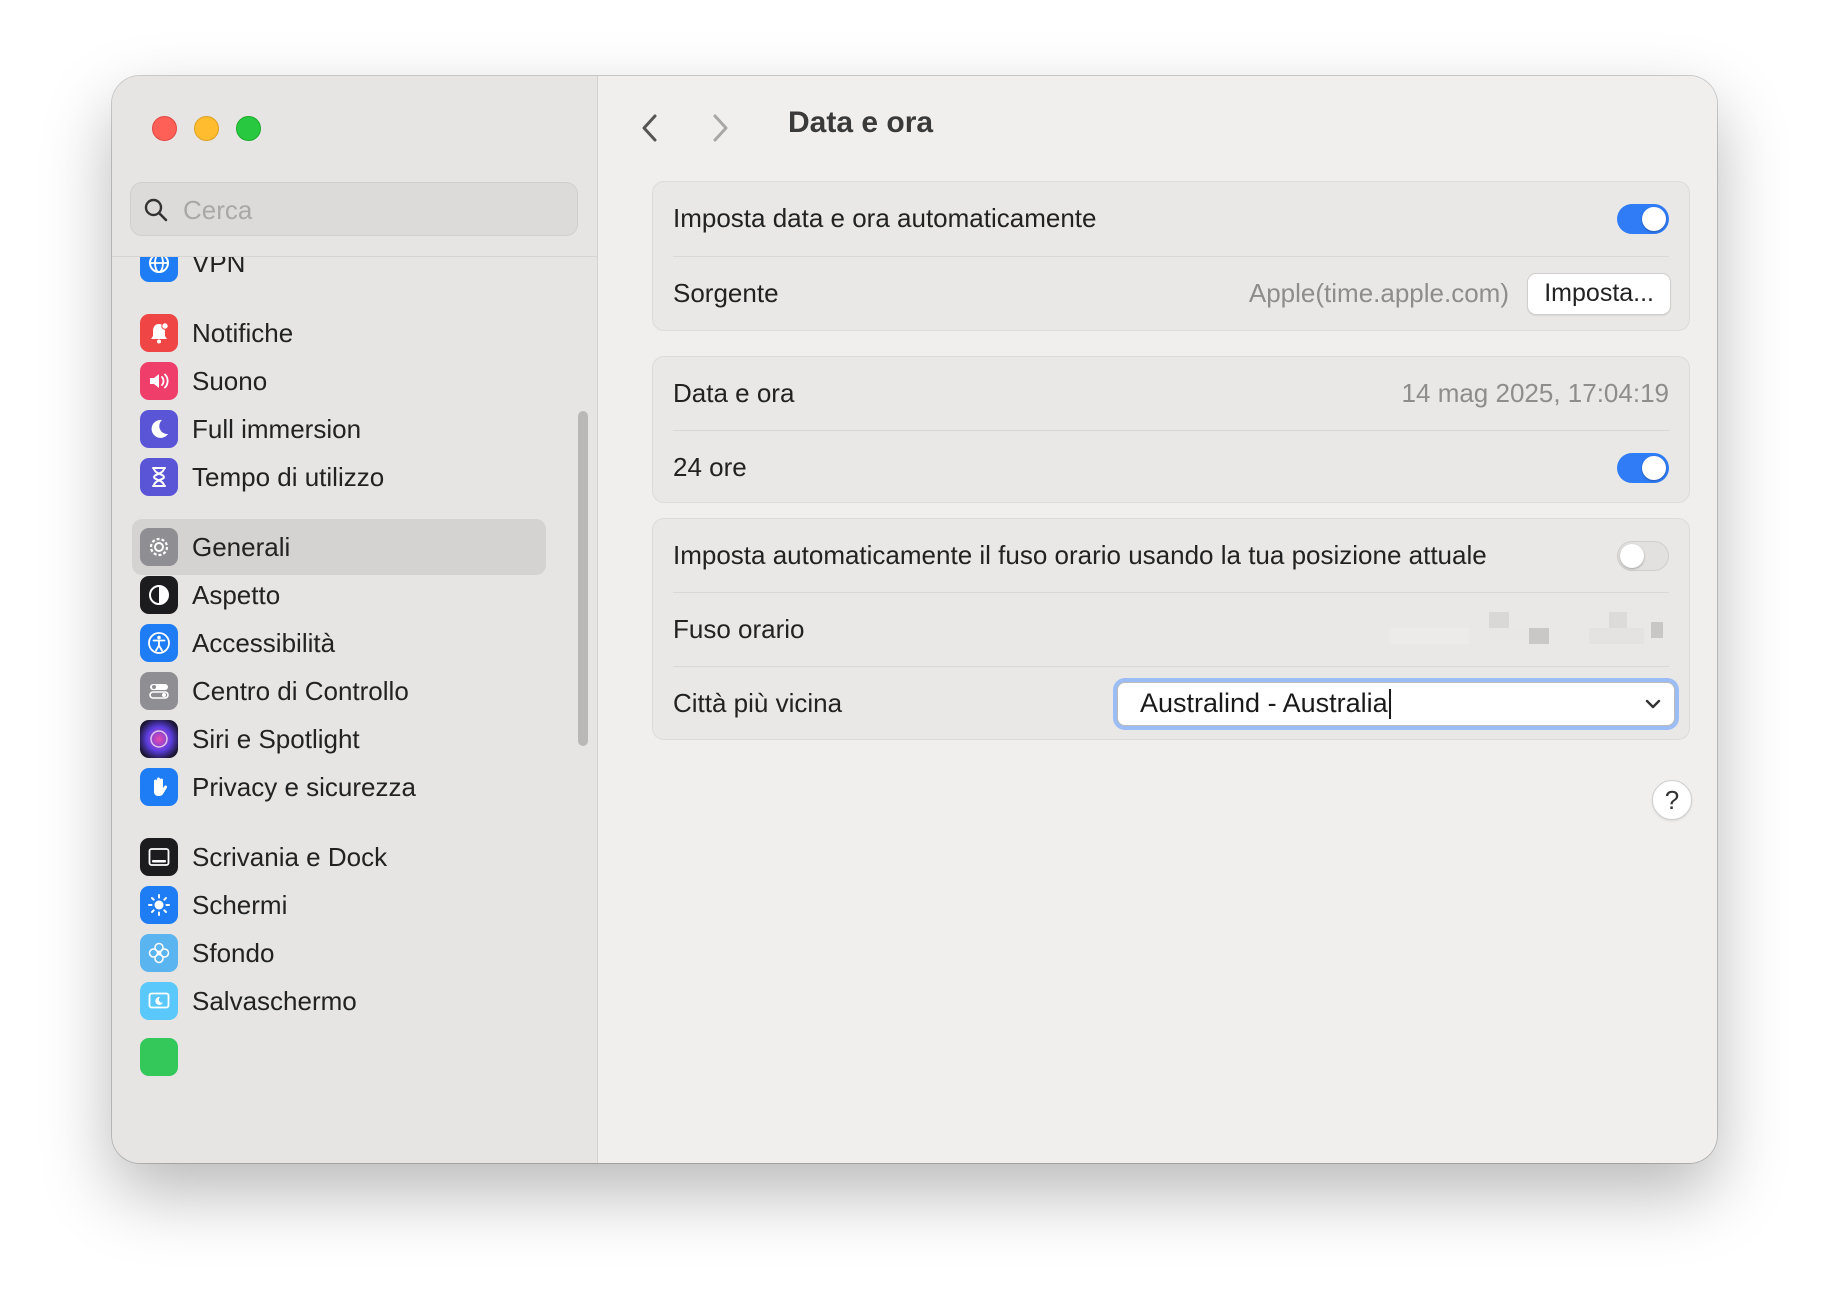 The width and height of the screenshot is (1830, 1310). What do you see at coordinates (230, 380) in the screenshot?
I see `sidebar-item-label: Suono` at bounding box center [230, 380].